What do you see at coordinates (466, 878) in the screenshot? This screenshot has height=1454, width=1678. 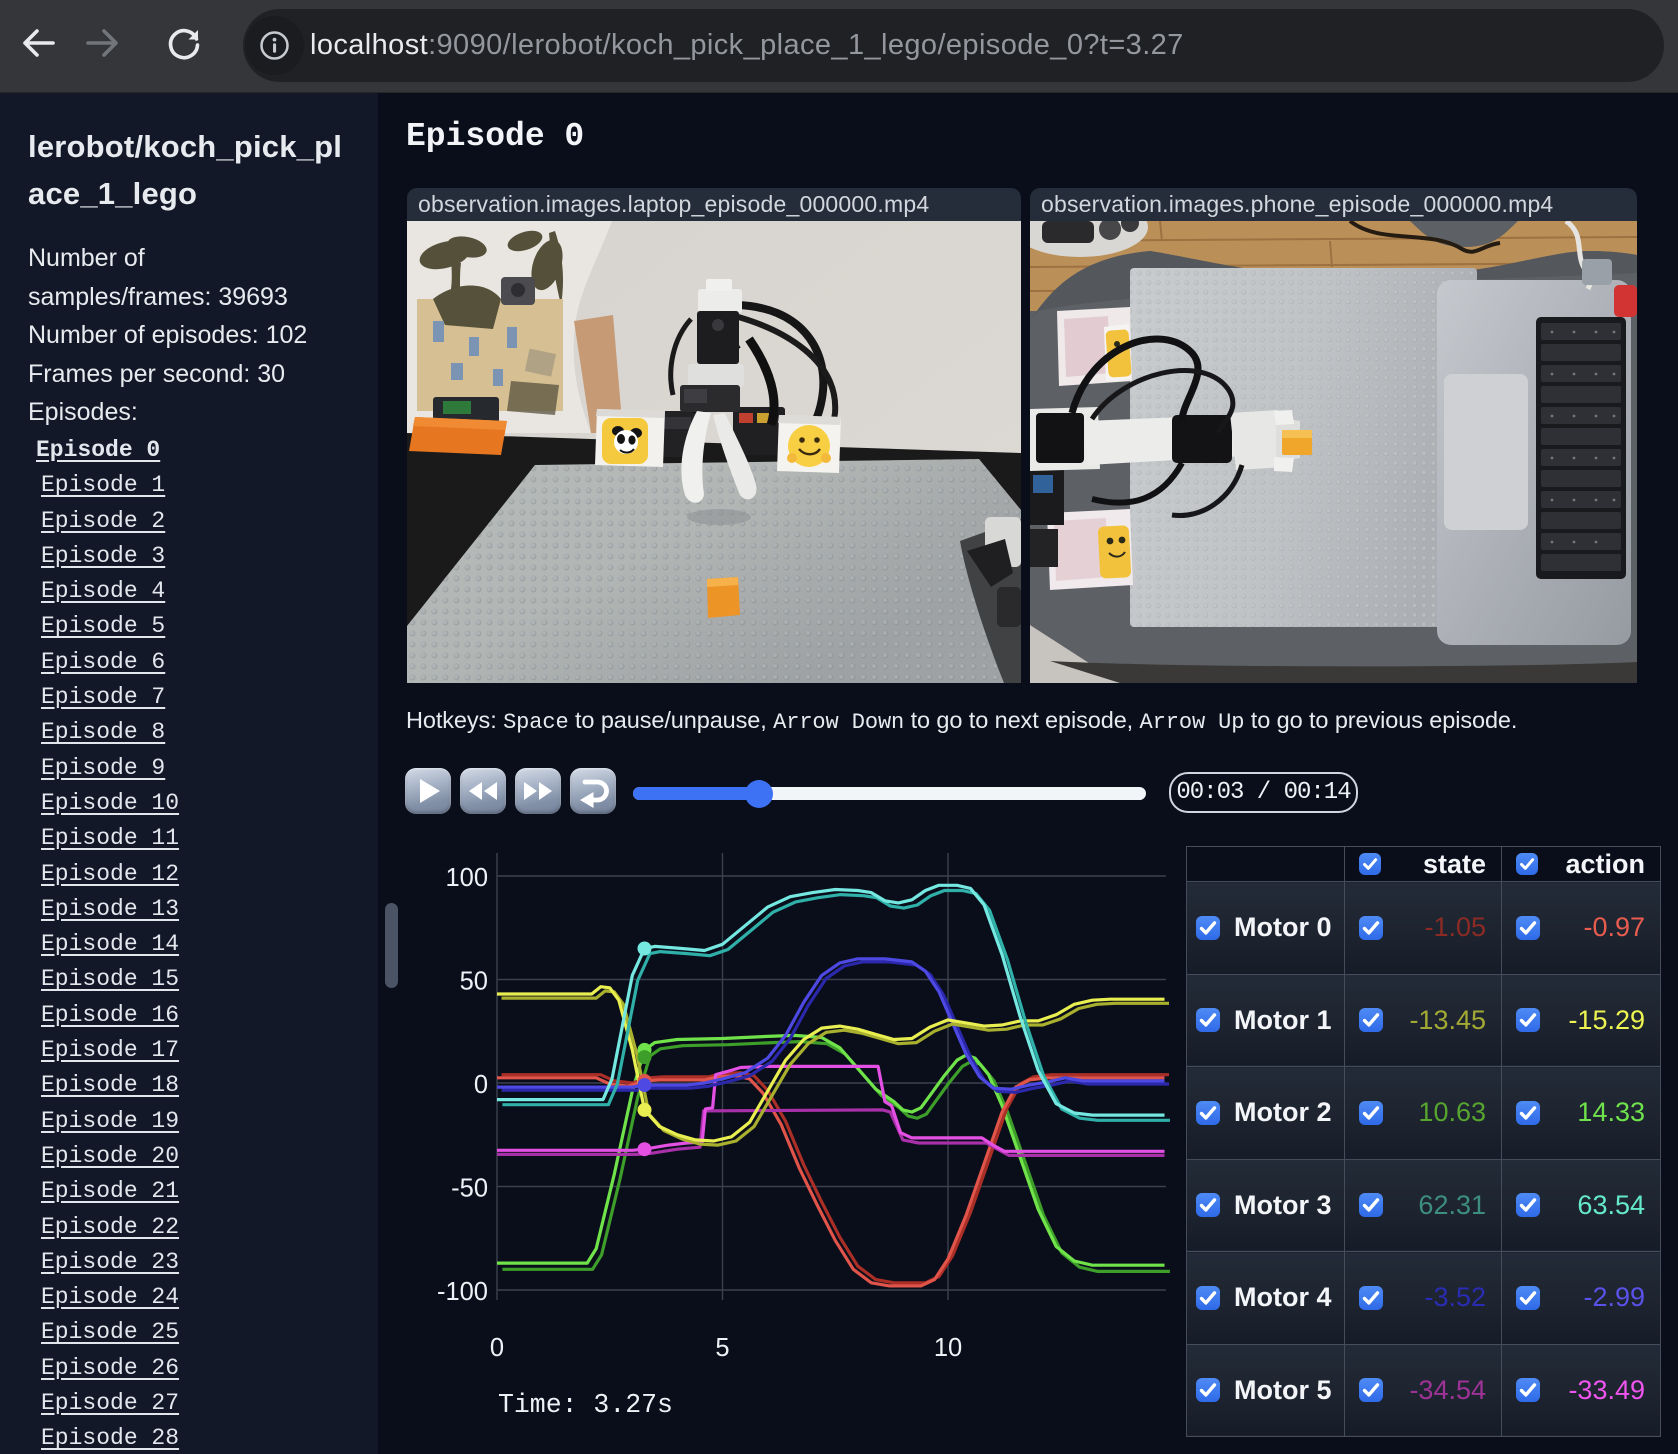 I see `svg-text: 100` at bounding box center [466, 878].